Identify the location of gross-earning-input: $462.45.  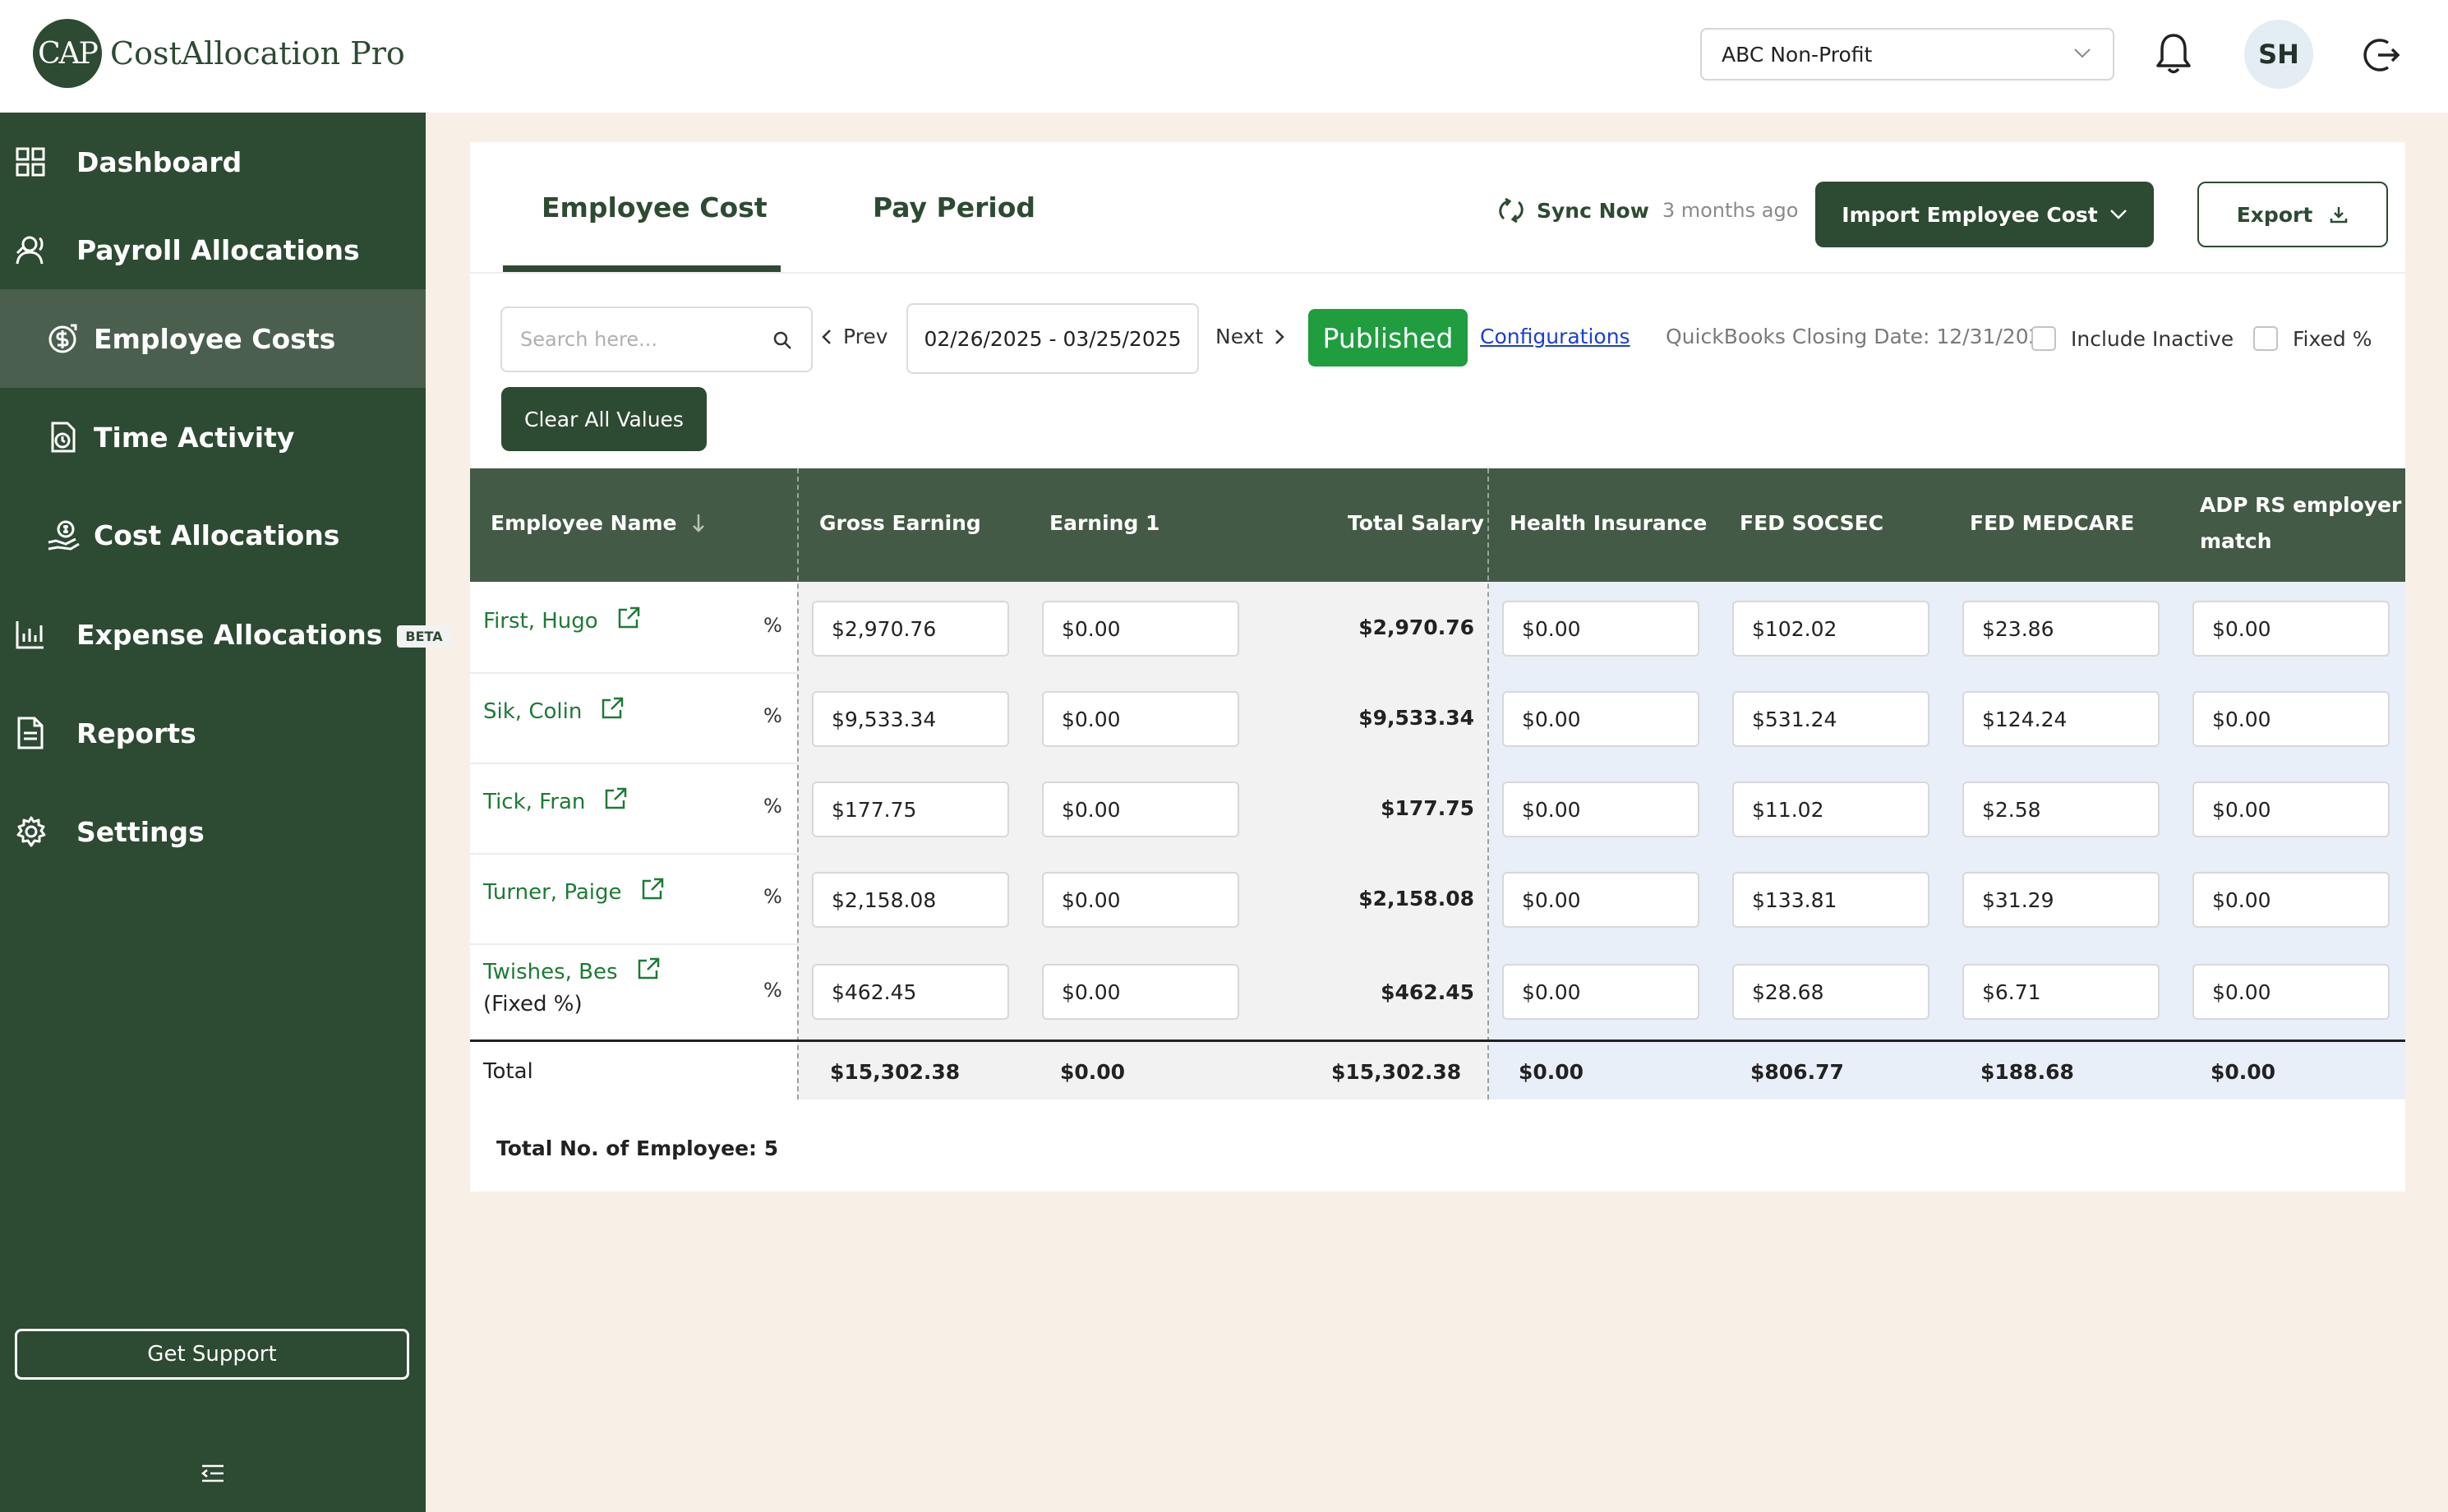
(910, 992).